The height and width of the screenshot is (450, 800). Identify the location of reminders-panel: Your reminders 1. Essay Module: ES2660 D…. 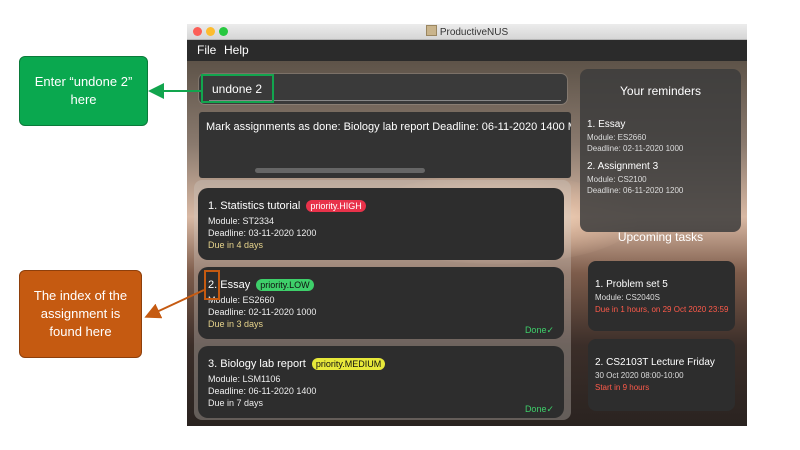
(660, 150).